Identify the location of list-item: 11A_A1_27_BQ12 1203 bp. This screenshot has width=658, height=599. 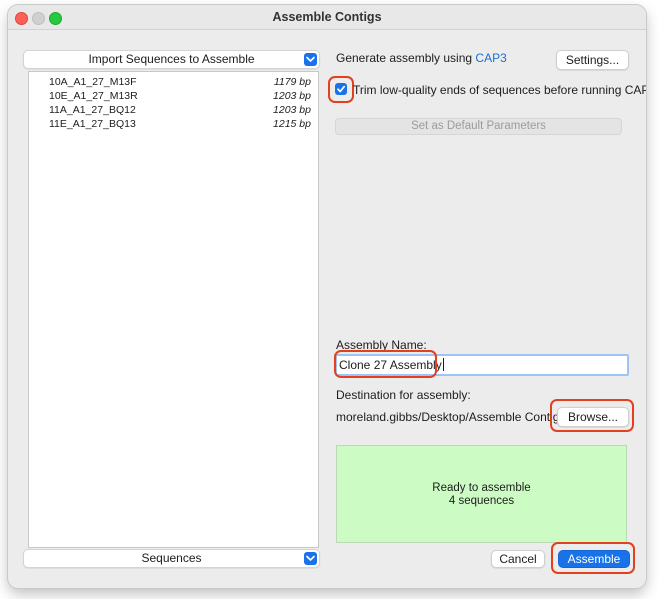
(173, 110).